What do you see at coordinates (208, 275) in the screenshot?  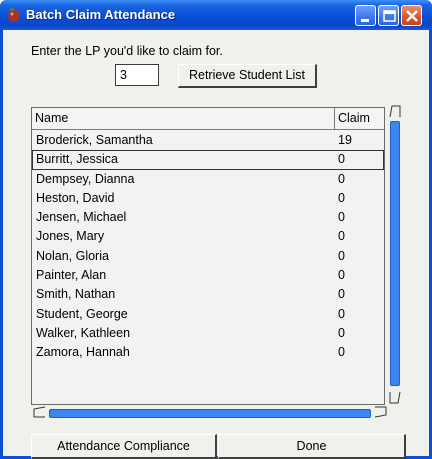 I see `table-row: Painter, Alan 0` at bounding box center [208, 275].